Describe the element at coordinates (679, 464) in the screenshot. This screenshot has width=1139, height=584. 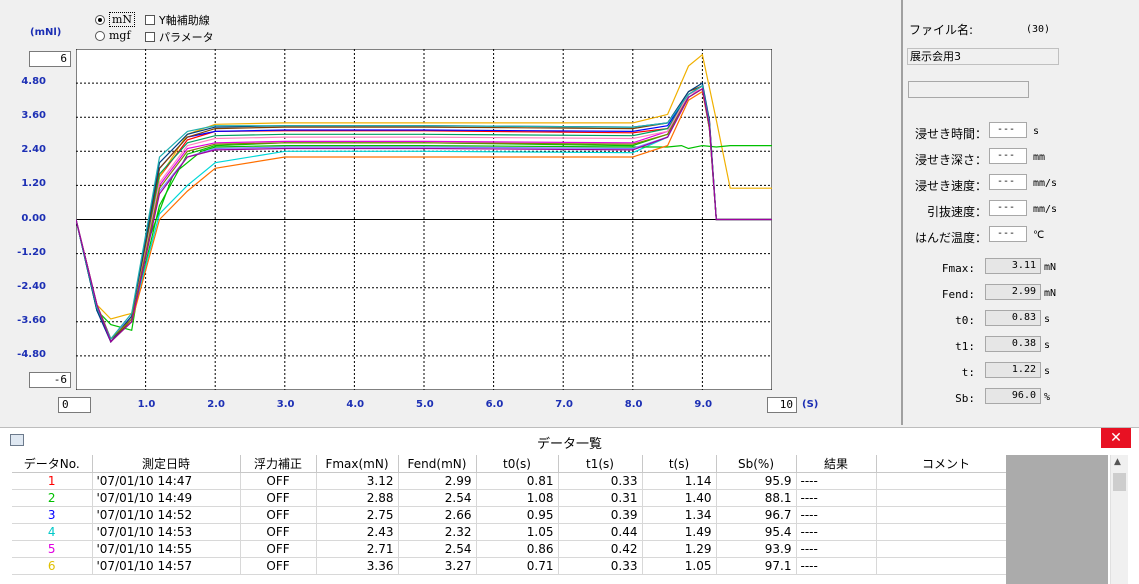
I see `column-header: t(s)` at that location.